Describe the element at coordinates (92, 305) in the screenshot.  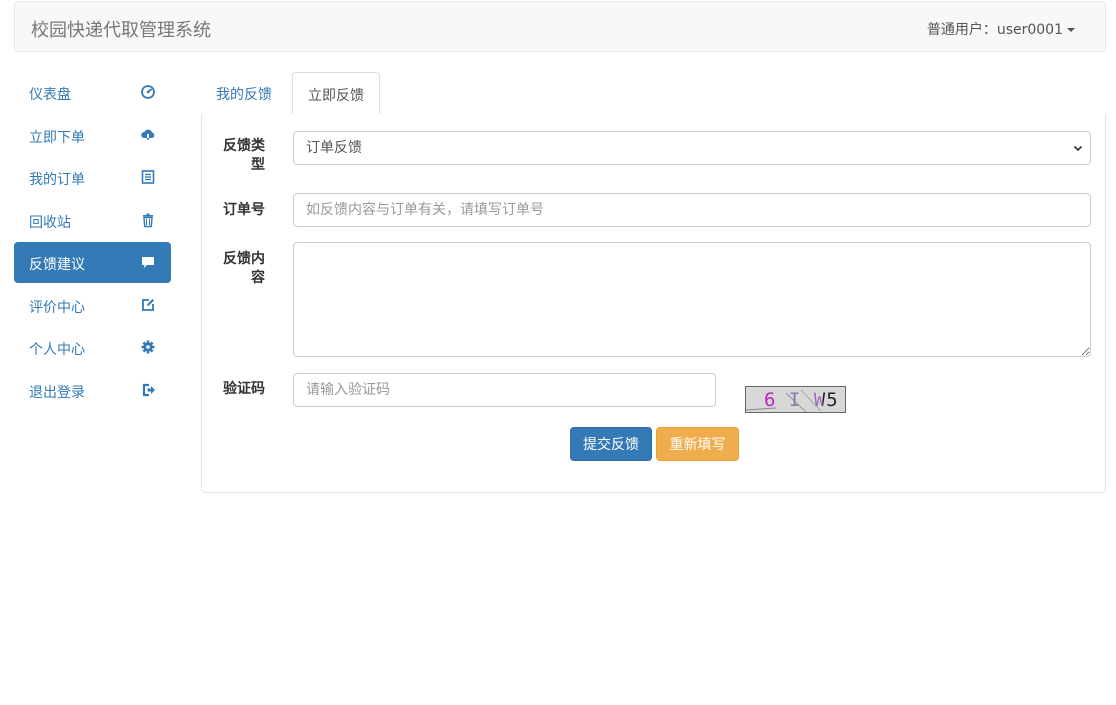
I see `sidebar-item-reviews: 评价中心` at that location.